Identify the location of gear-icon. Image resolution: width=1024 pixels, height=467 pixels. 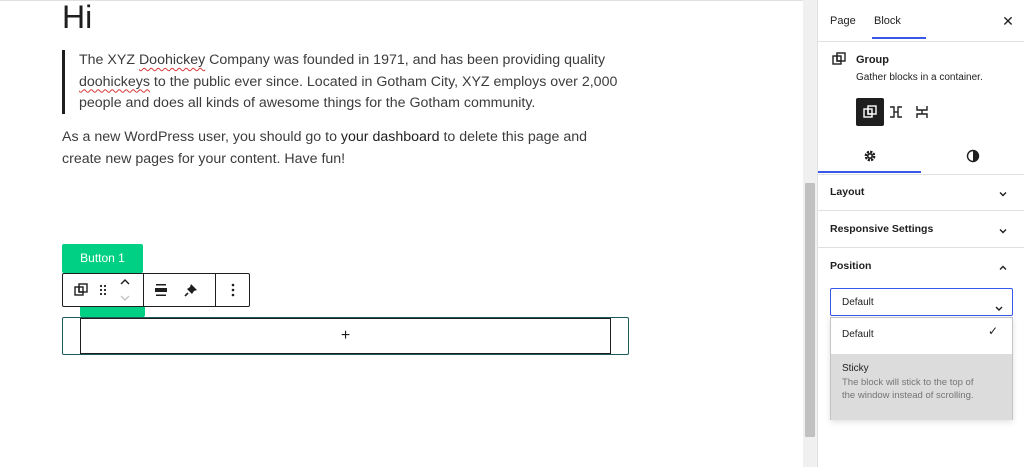
(869, 155).